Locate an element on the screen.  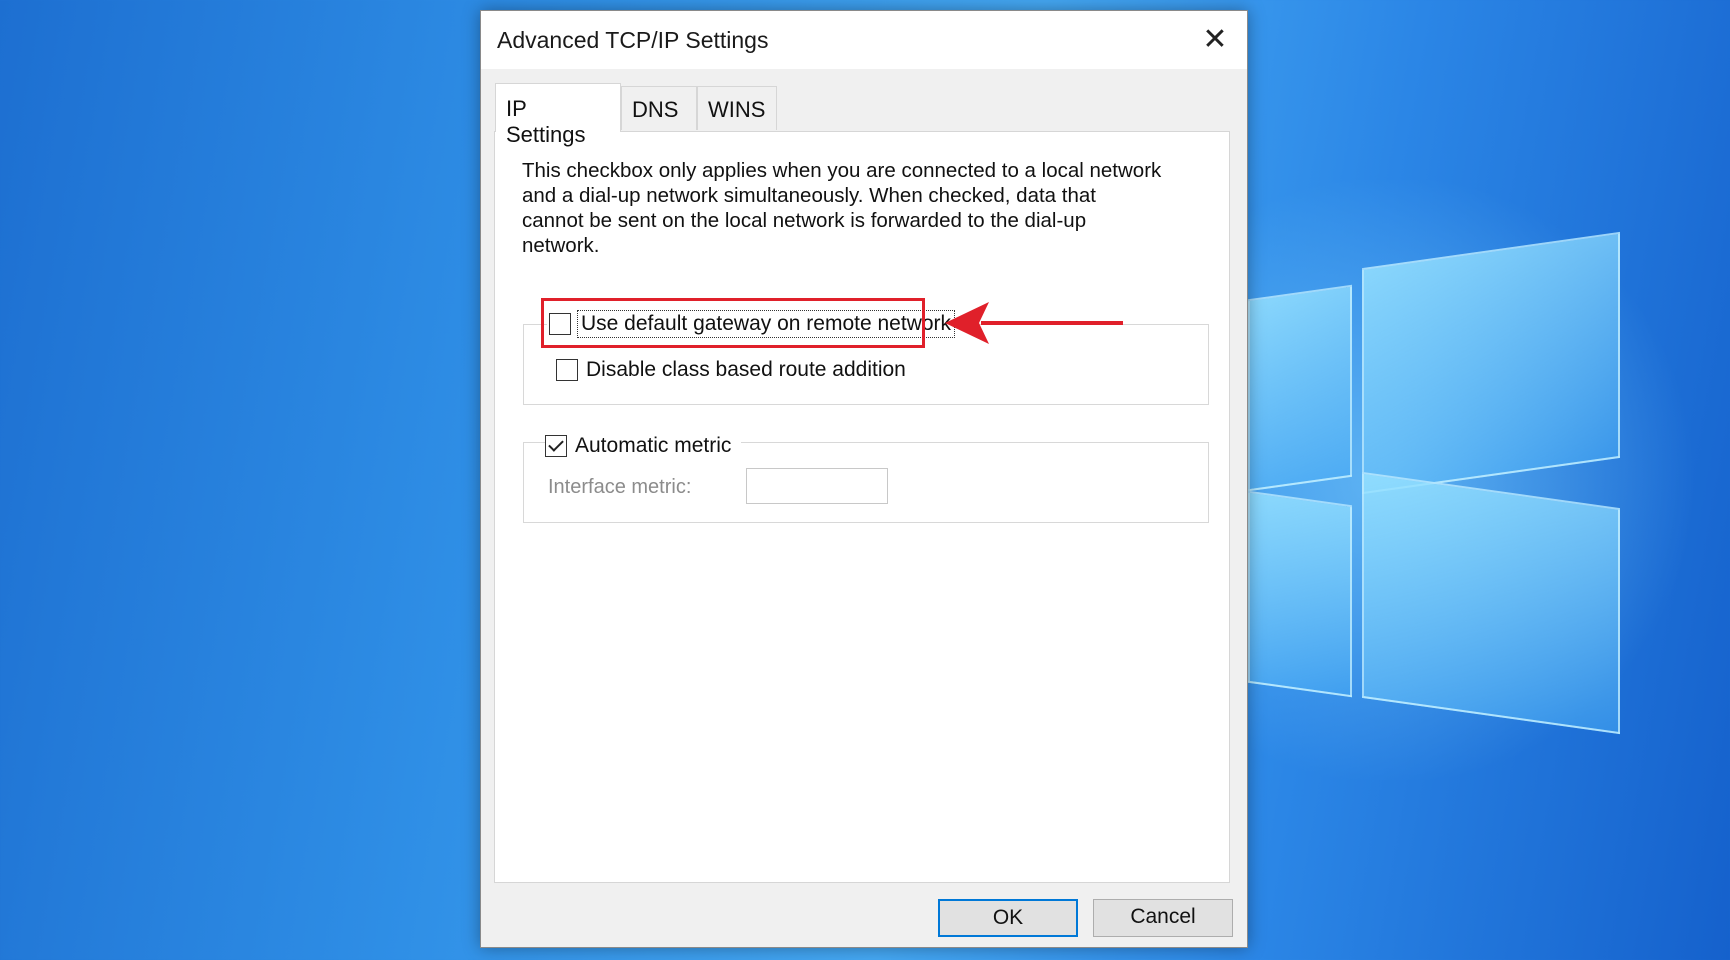
interface-metric-label: Interface metric: is located at coordinates (620, 487).